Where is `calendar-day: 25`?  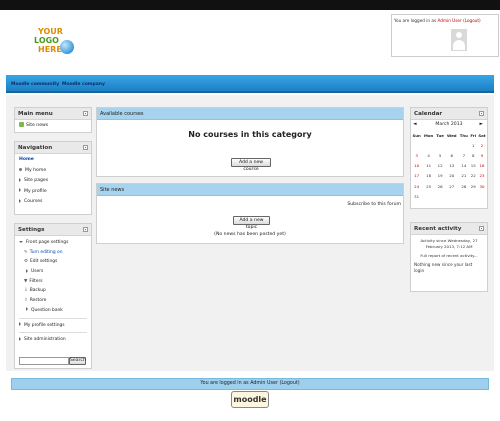 calendar-day: 25 is located at coordinates (429, 186).